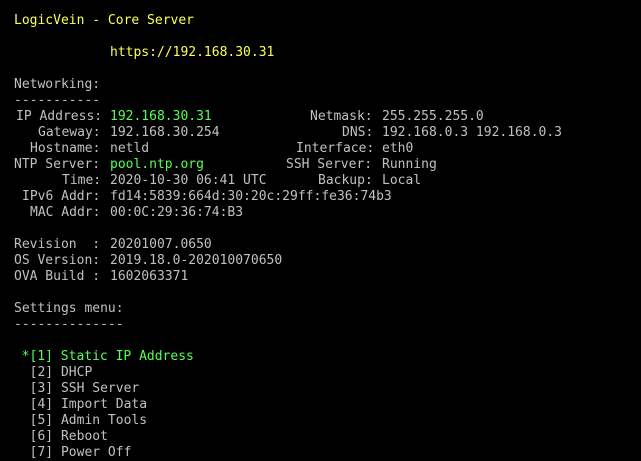 This screenshot has width=641, height=461. I want to click on gateway-value: 192.168.30.254, so click(165, 132).